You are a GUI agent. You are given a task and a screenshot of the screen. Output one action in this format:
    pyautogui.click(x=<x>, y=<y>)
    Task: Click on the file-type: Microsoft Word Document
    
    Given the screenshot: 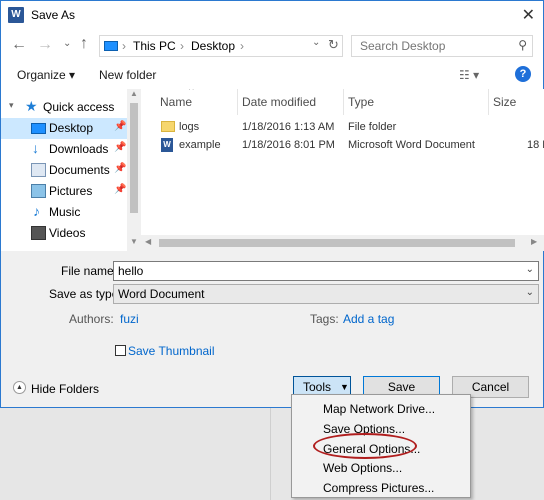 What is the action you would take?
    pyautogui.click(x=411, y=145)
    